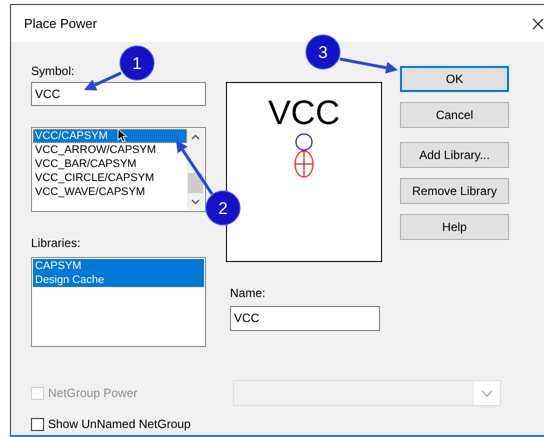 This screenshot has height=437, width=544. Describe the element at coordinates (56, 243) in the screenshot. I see `field-label: Libraries:` at that location.